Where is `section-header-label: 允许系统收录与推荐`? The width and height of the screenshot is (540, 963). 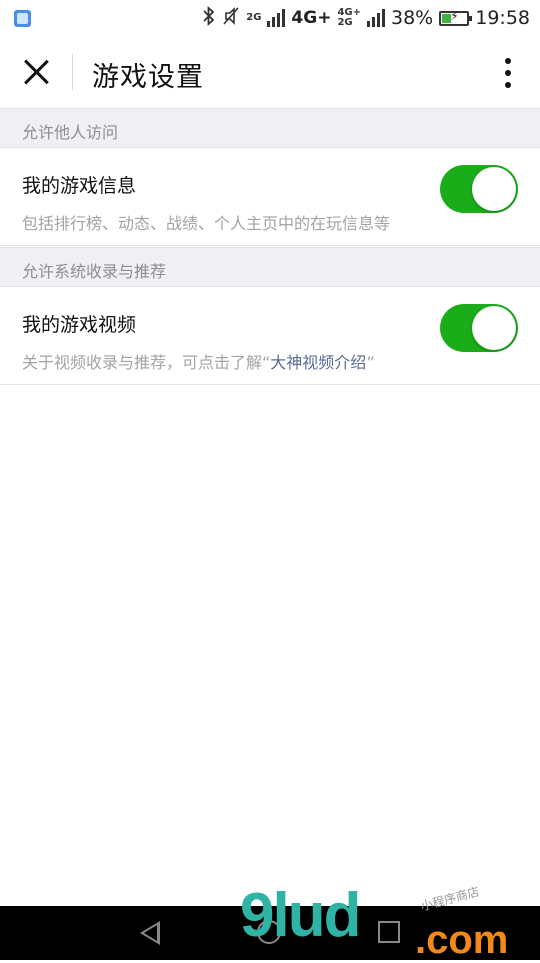
section-header-label: 允许系统收录与推荐 is located at coordinates (94, 271).